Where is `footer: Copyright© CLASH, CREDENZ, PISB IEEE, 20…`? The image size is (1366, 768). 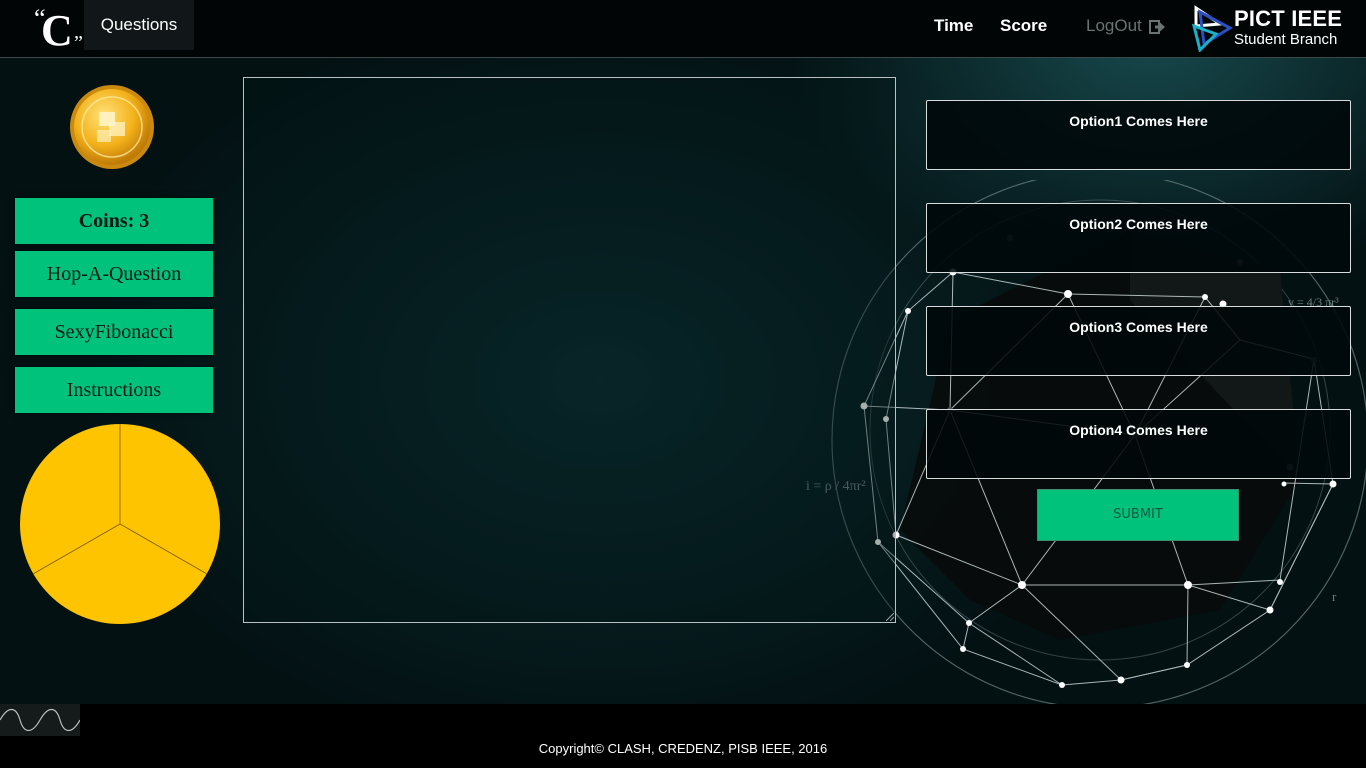 footer: Copyright© CLASH, CREDENZ, PISB IEEE, 20… is located at coordinates (683, 736).